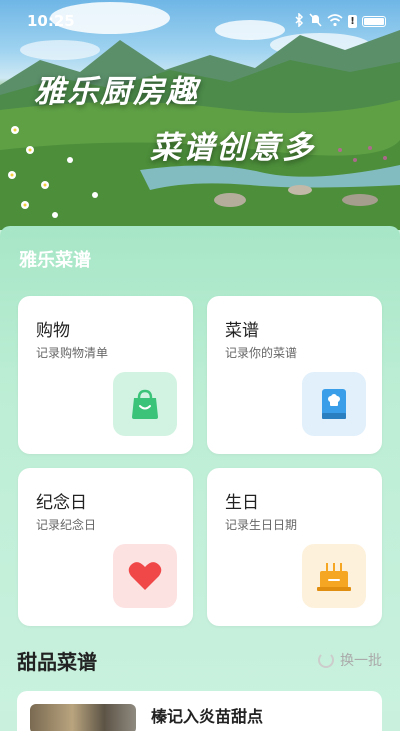  Describe the element at coordinates (334, 404) in the screenshot. I see `recipe-book-icon` at that location.